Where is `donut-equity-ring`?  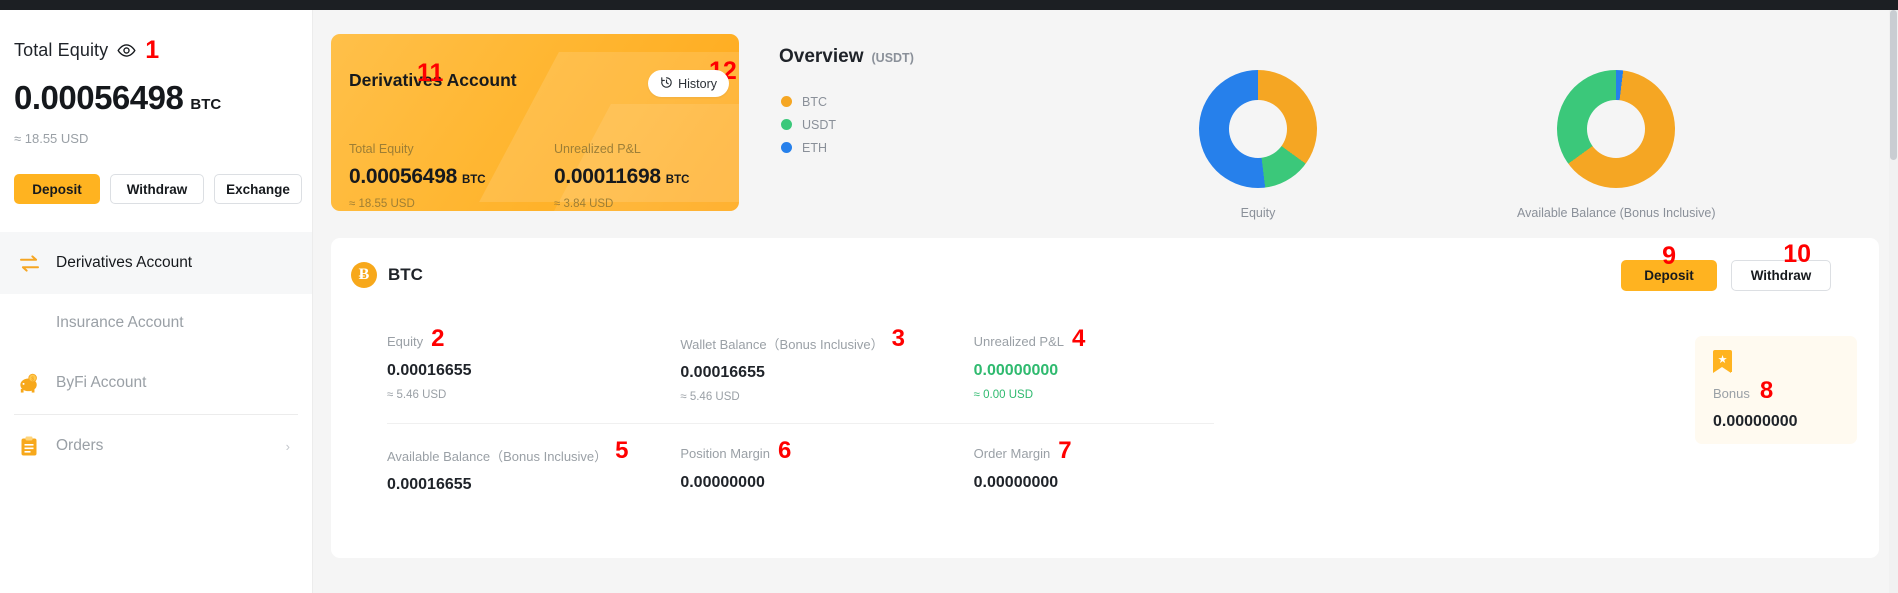 donut-equity-ring is located at coordinates (1258, 129).